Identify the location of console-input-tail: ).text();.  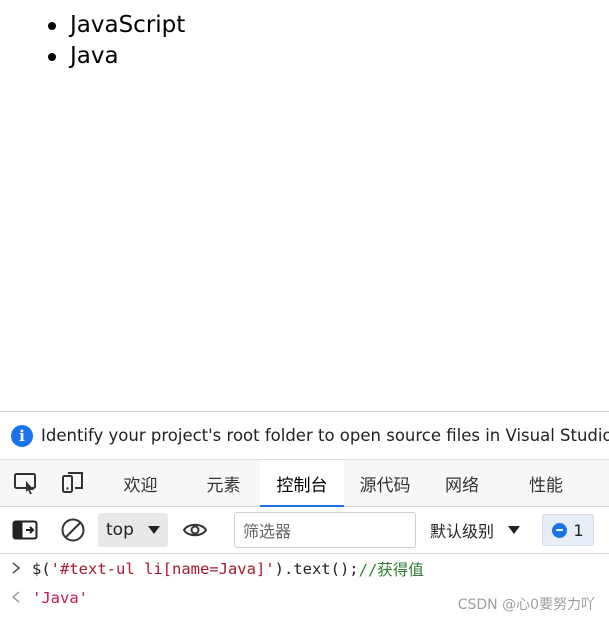
(316, 568).